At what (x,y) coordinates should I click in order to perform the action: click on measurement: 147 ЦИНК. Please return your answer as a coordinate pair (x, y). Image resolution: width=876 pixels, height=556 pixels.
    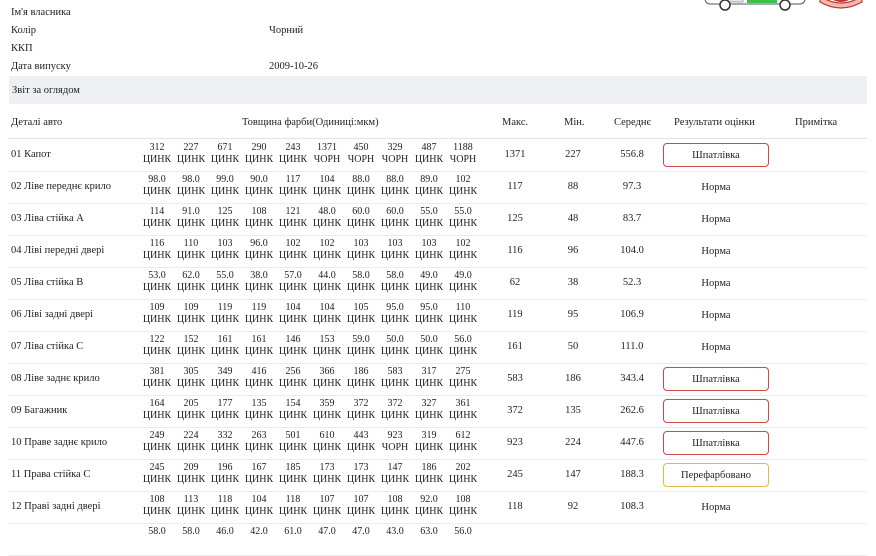
    Looking at the image, I should click on (395, 474).